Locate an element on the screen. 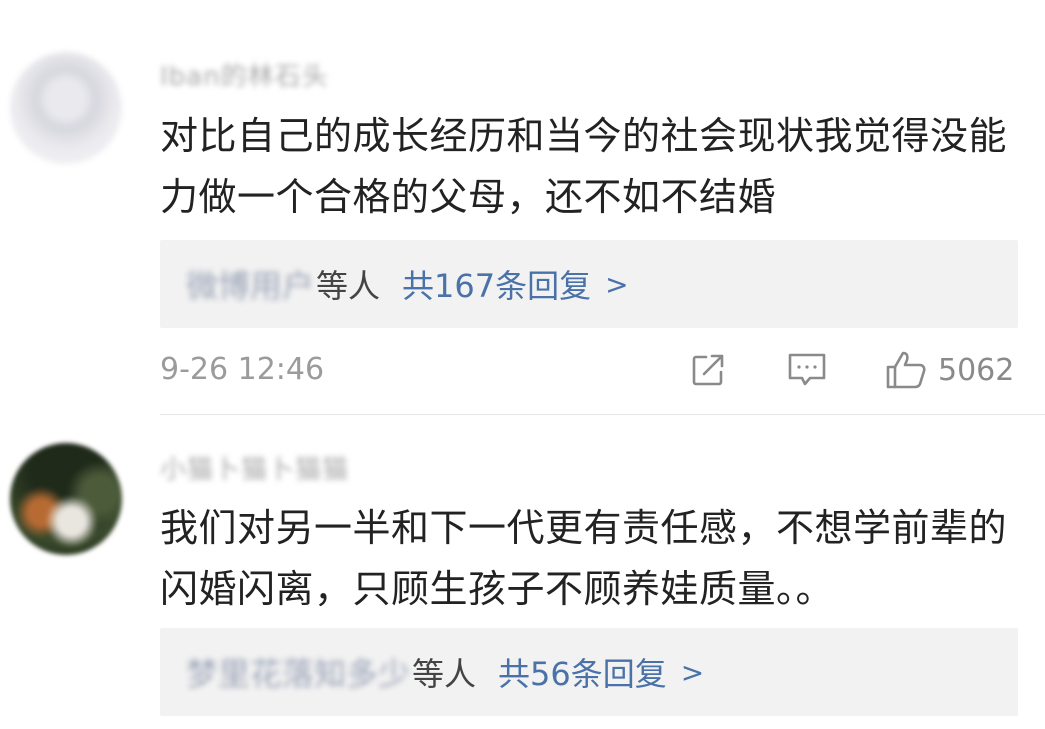 The height and width of the screenshot is (729, 1045). like-button: 5062 is located at coordinates (949, 370).